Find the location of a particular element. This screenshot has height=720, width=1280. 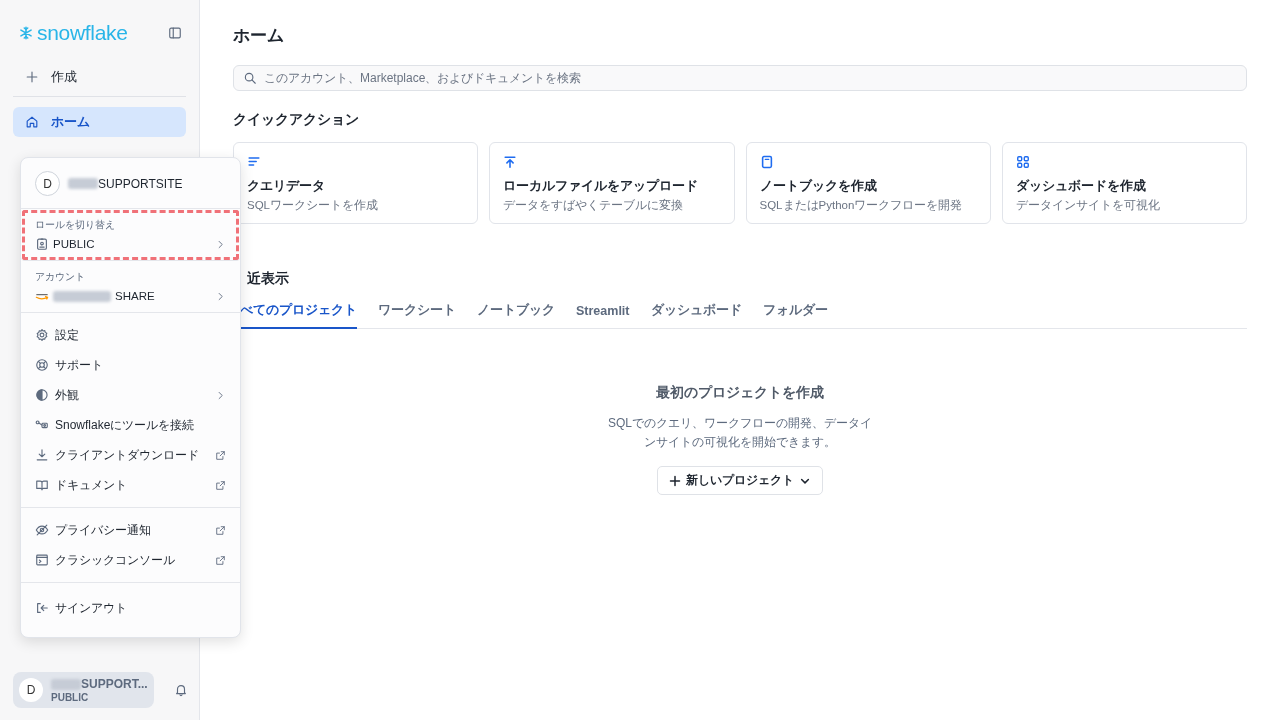

bell-icon is located at coordinates (181, 690).